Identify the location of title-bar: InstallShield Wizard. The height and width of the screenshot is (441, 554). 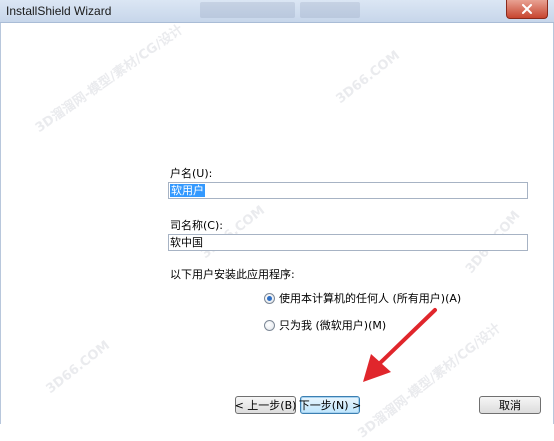
(277, 11).